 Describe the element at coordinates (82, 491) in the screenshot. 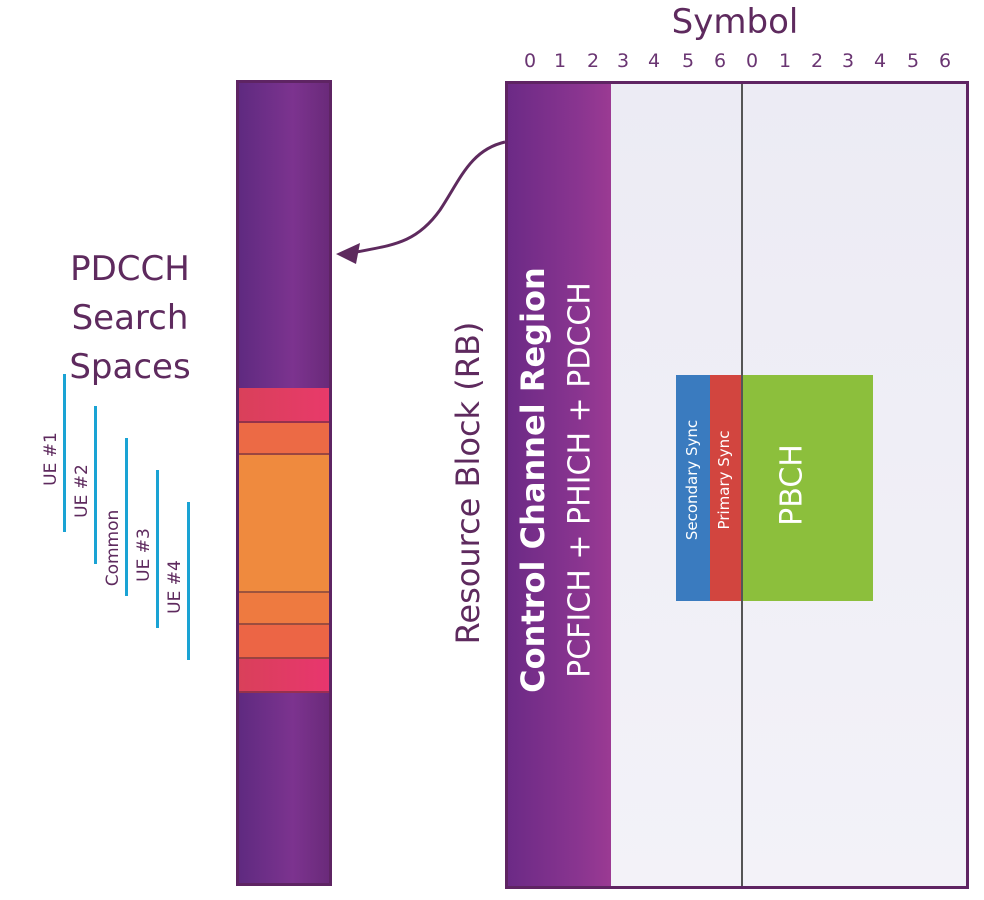

I see `search-space-label: UE #2` at that location.